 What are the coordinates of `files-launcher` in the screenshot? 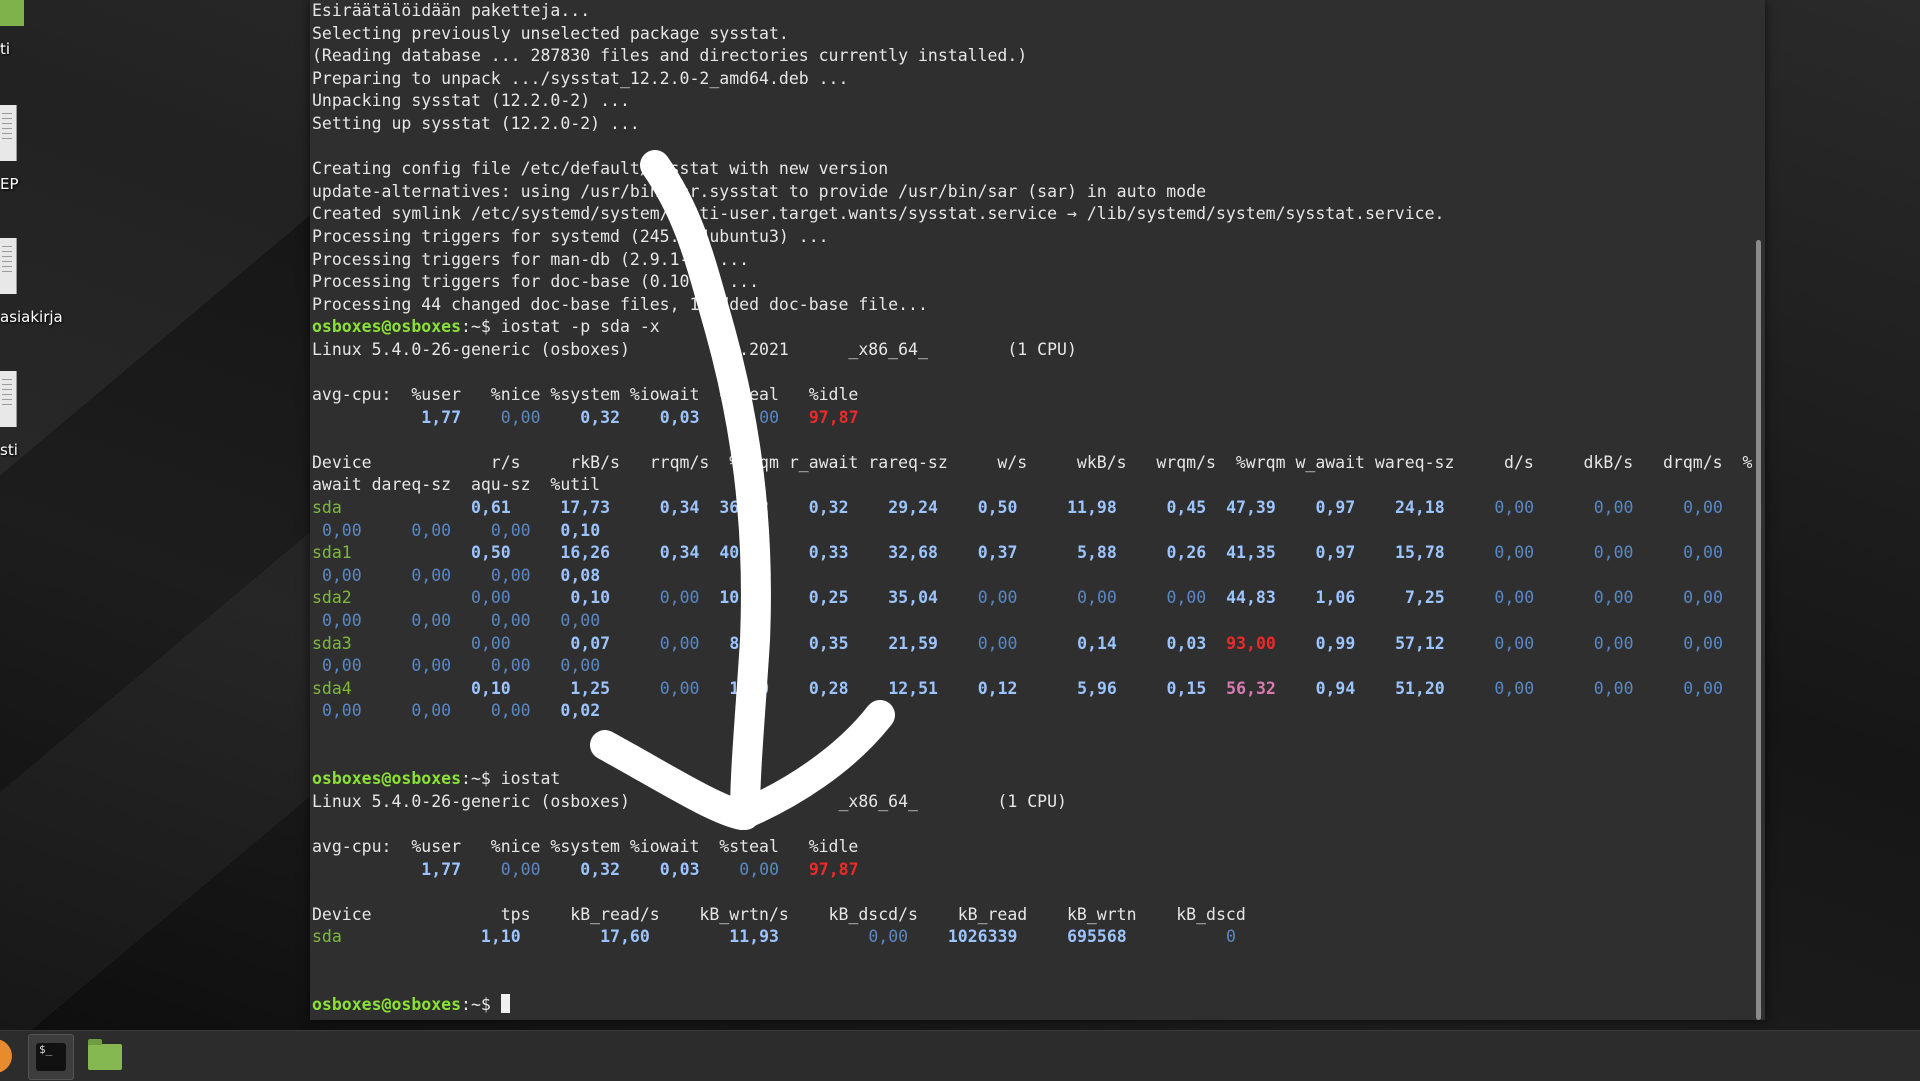 It's located at (104, 1056).